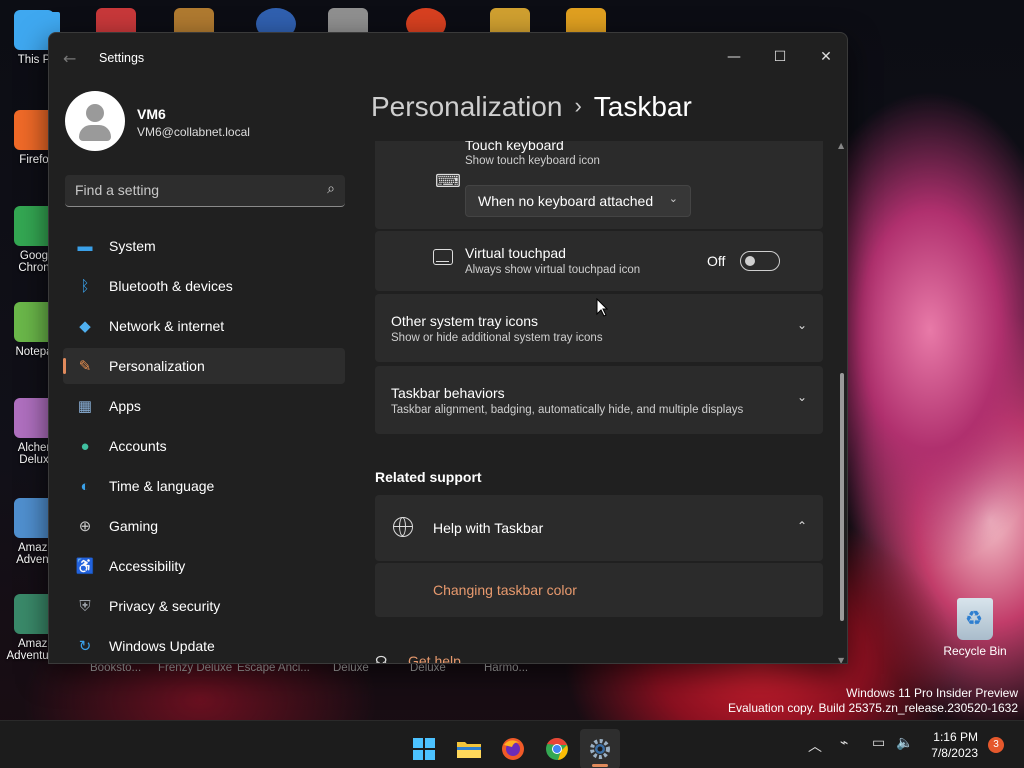  What do you see at coordinates (465, 321) in the screenshot?
I see `other-tray-title: Other system tray icons` at bounding box center [465, 321].